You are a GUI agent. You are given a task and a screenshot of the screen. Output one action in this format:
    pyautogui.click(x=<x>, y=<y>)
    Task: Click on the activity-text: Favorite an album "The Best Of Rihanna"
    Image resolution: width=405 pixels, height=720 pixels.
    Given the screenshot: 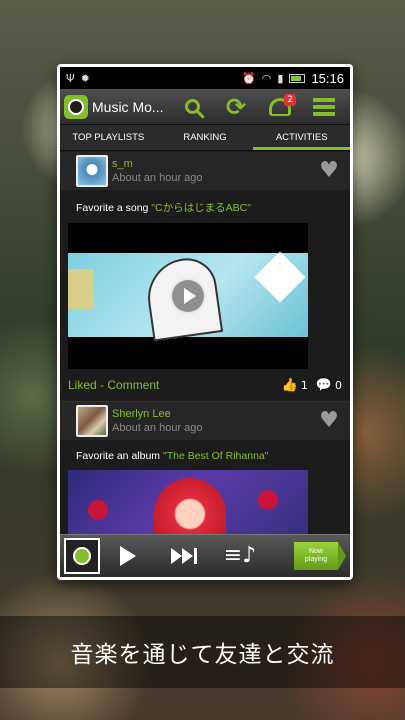 What is the action you would take?
    pyautogui.click(x=172, y=456)
    